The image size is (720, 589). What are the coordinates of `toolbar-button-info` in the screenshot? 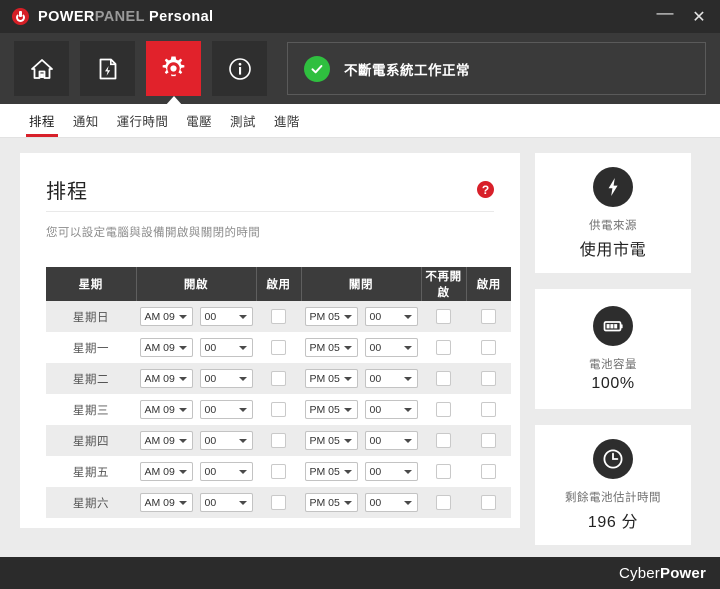 It's located at (239, 68).